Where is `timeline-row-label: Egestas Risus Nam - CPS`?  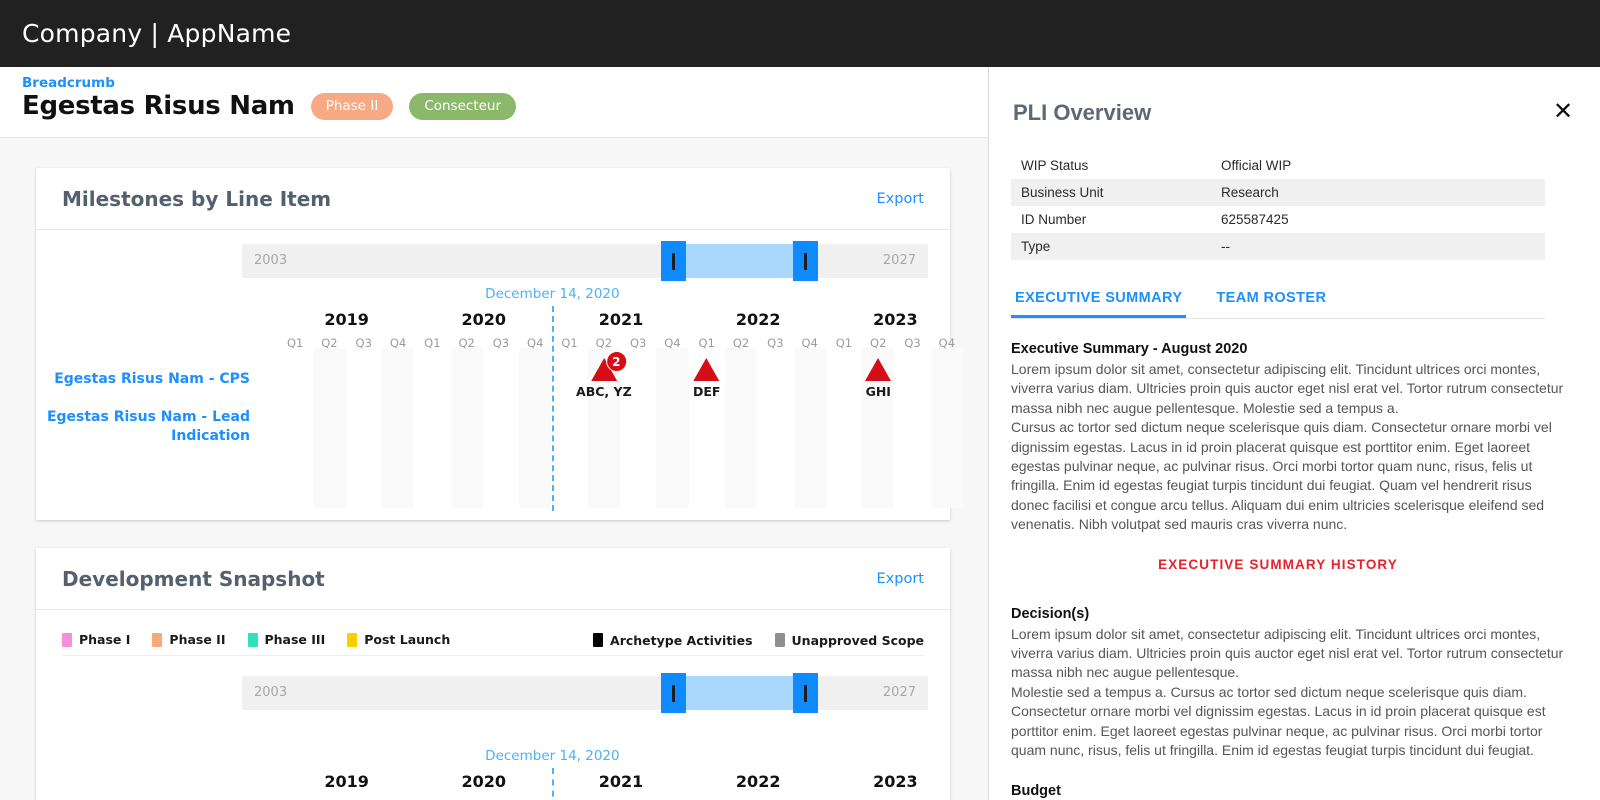 timeline-row-label: Egestas Risus Nam - CPS is located at coordinates (143, 379).